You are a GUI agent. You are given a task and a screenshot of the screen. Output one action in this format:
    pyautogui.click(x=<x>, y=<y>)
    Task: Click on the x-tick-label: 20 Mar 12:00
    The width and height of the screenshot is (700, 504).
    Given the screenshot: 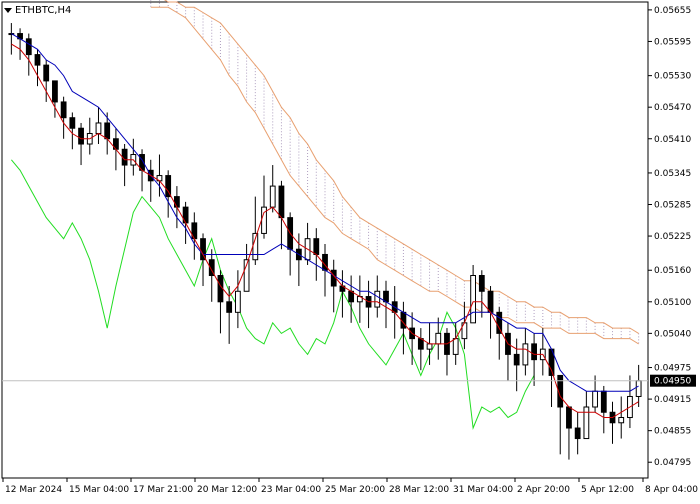 What is the action you would take?
    pyautogui.click(x=227, y=490)
    